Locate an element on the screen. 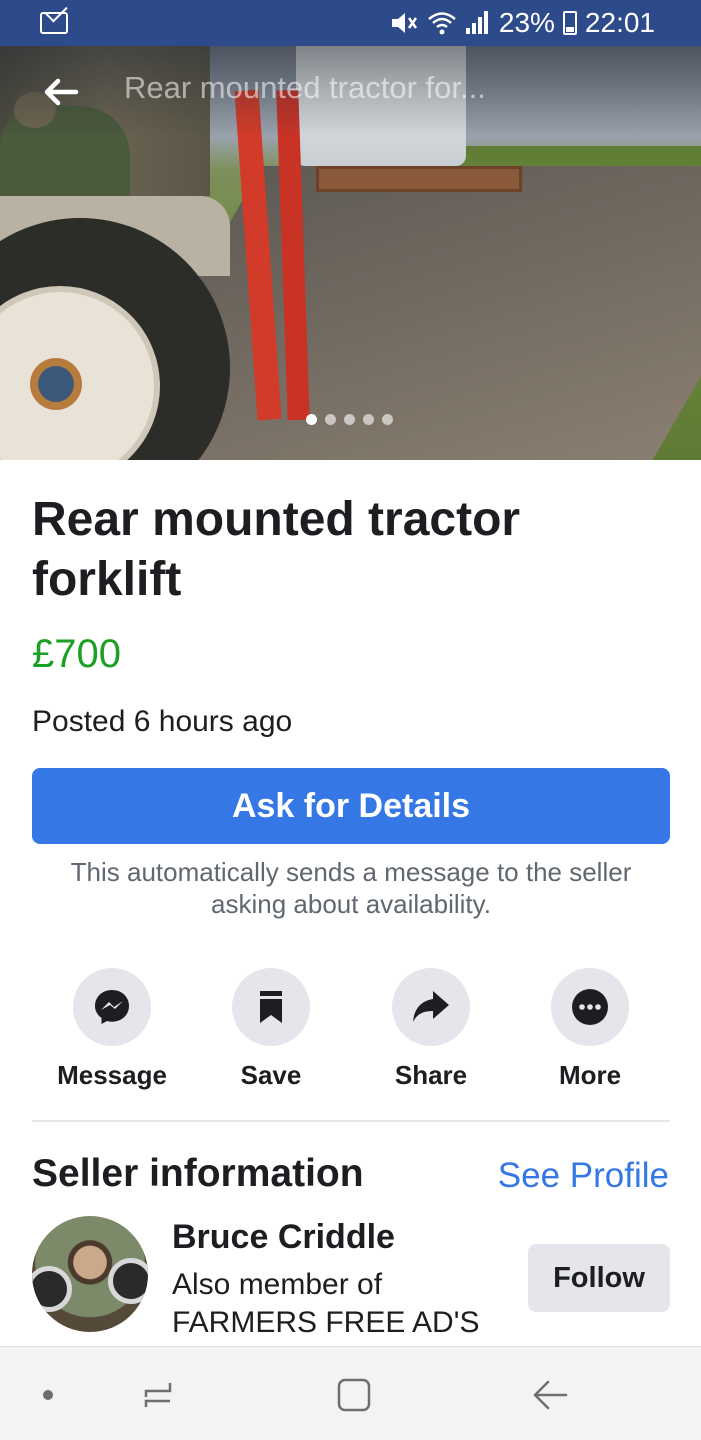 This screenshot has height=1440, width=701. status-bar: 23% 22:01 is located at coordinates (350, 23).